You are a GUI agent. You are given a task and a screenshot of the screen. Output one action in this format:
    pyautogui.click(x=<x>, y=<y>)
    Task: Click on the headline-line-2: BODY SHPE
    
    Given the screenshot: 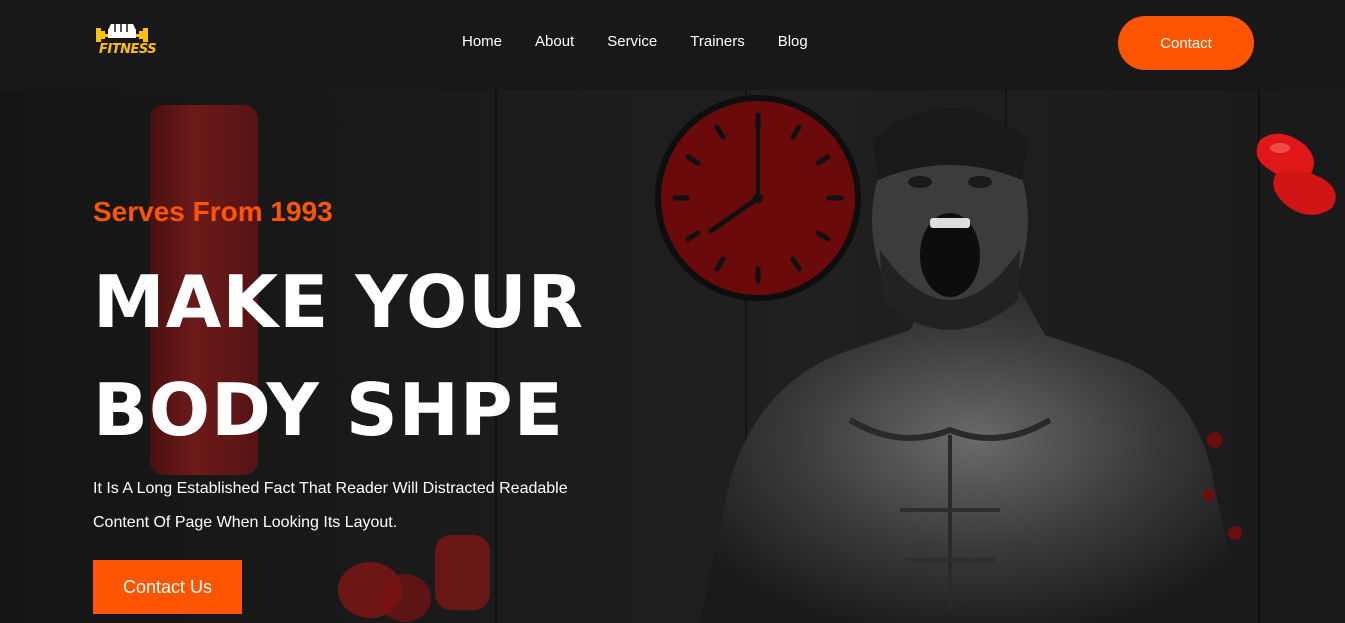 What is the action you would take?
    pyautogui.click(x=328, y=410)
    